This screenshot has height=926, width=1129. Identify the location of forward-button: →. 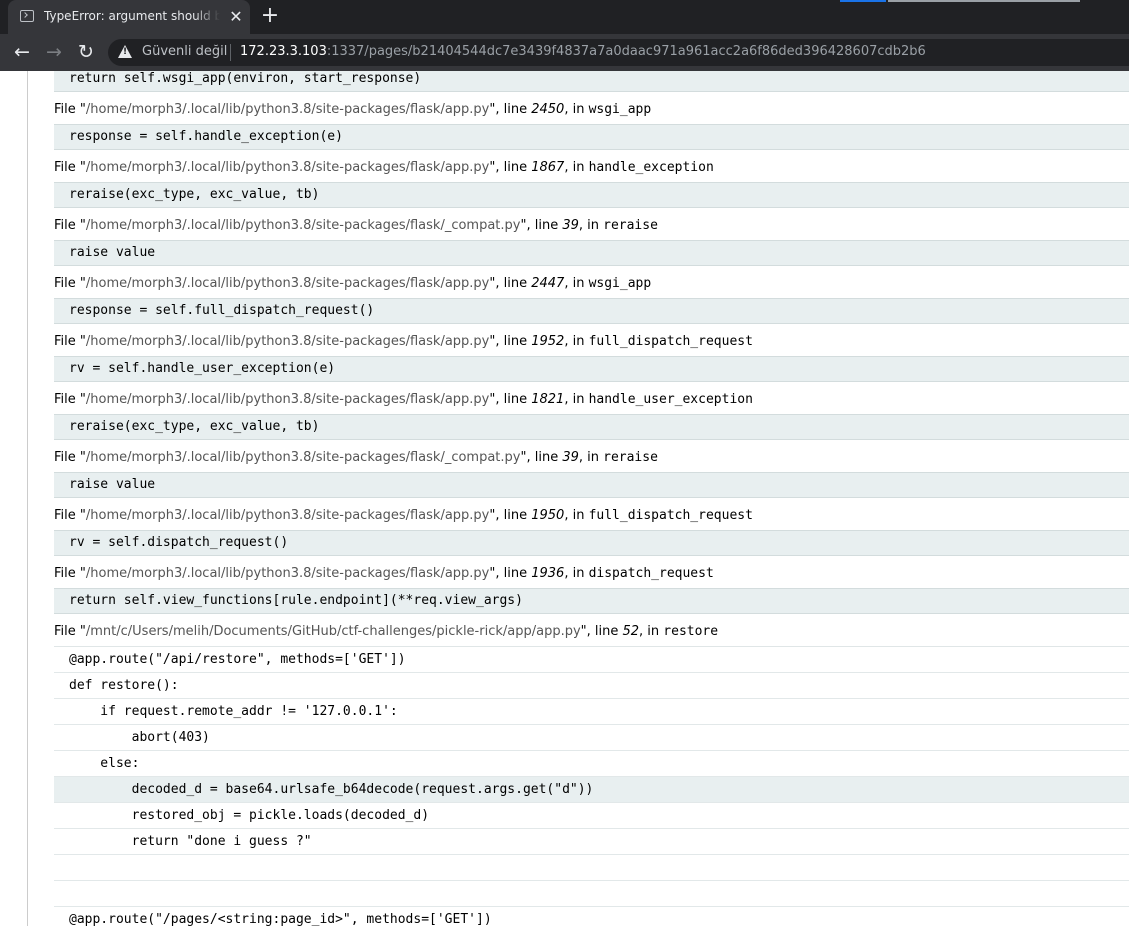
(54, 52).